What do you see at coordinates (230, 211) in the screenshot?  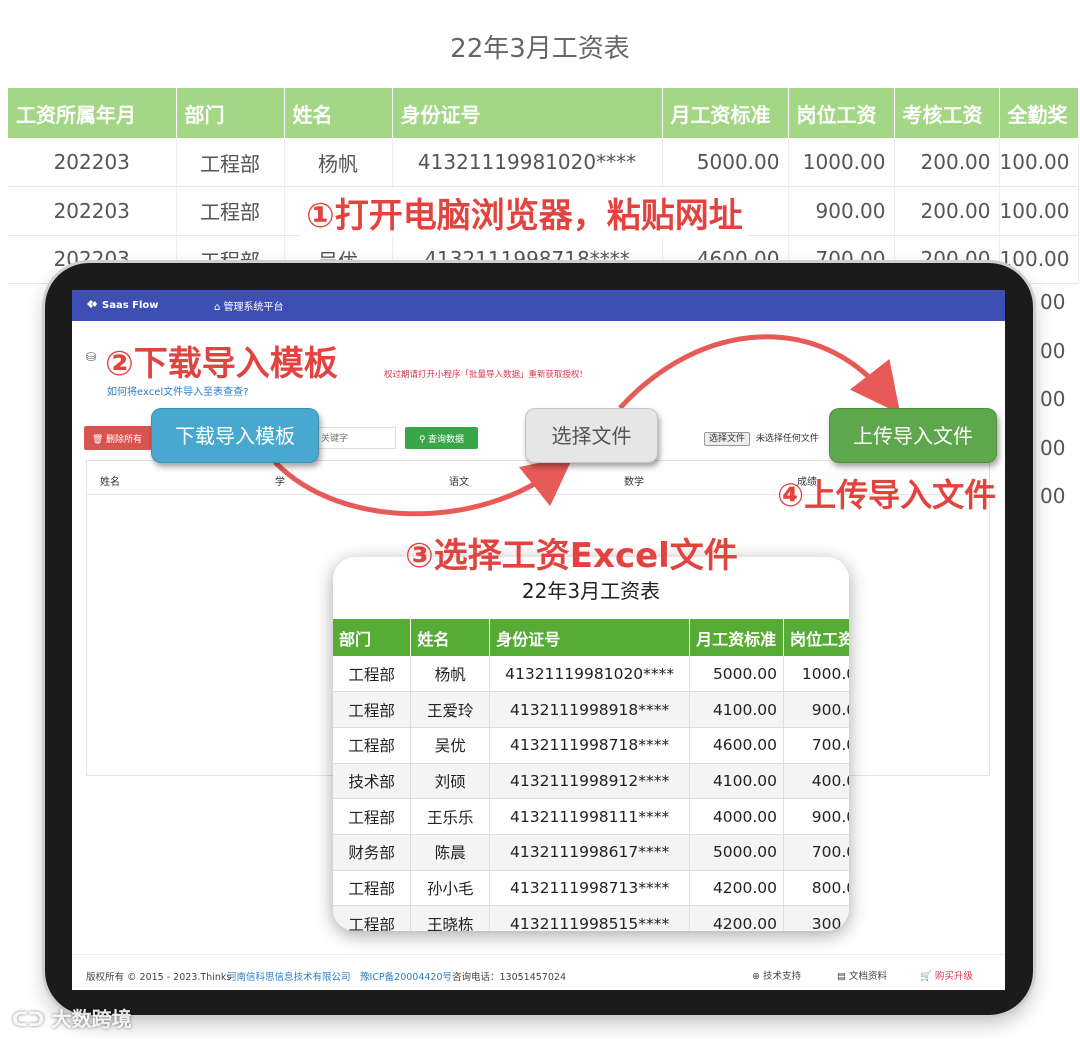 I see `sheet-cell: 工程部` at bounding box center [230, 211].